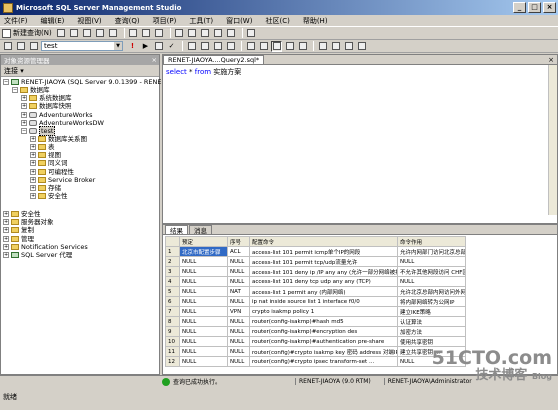 The image size is (558, 410). I want to click on save-button, so click(146, 33).